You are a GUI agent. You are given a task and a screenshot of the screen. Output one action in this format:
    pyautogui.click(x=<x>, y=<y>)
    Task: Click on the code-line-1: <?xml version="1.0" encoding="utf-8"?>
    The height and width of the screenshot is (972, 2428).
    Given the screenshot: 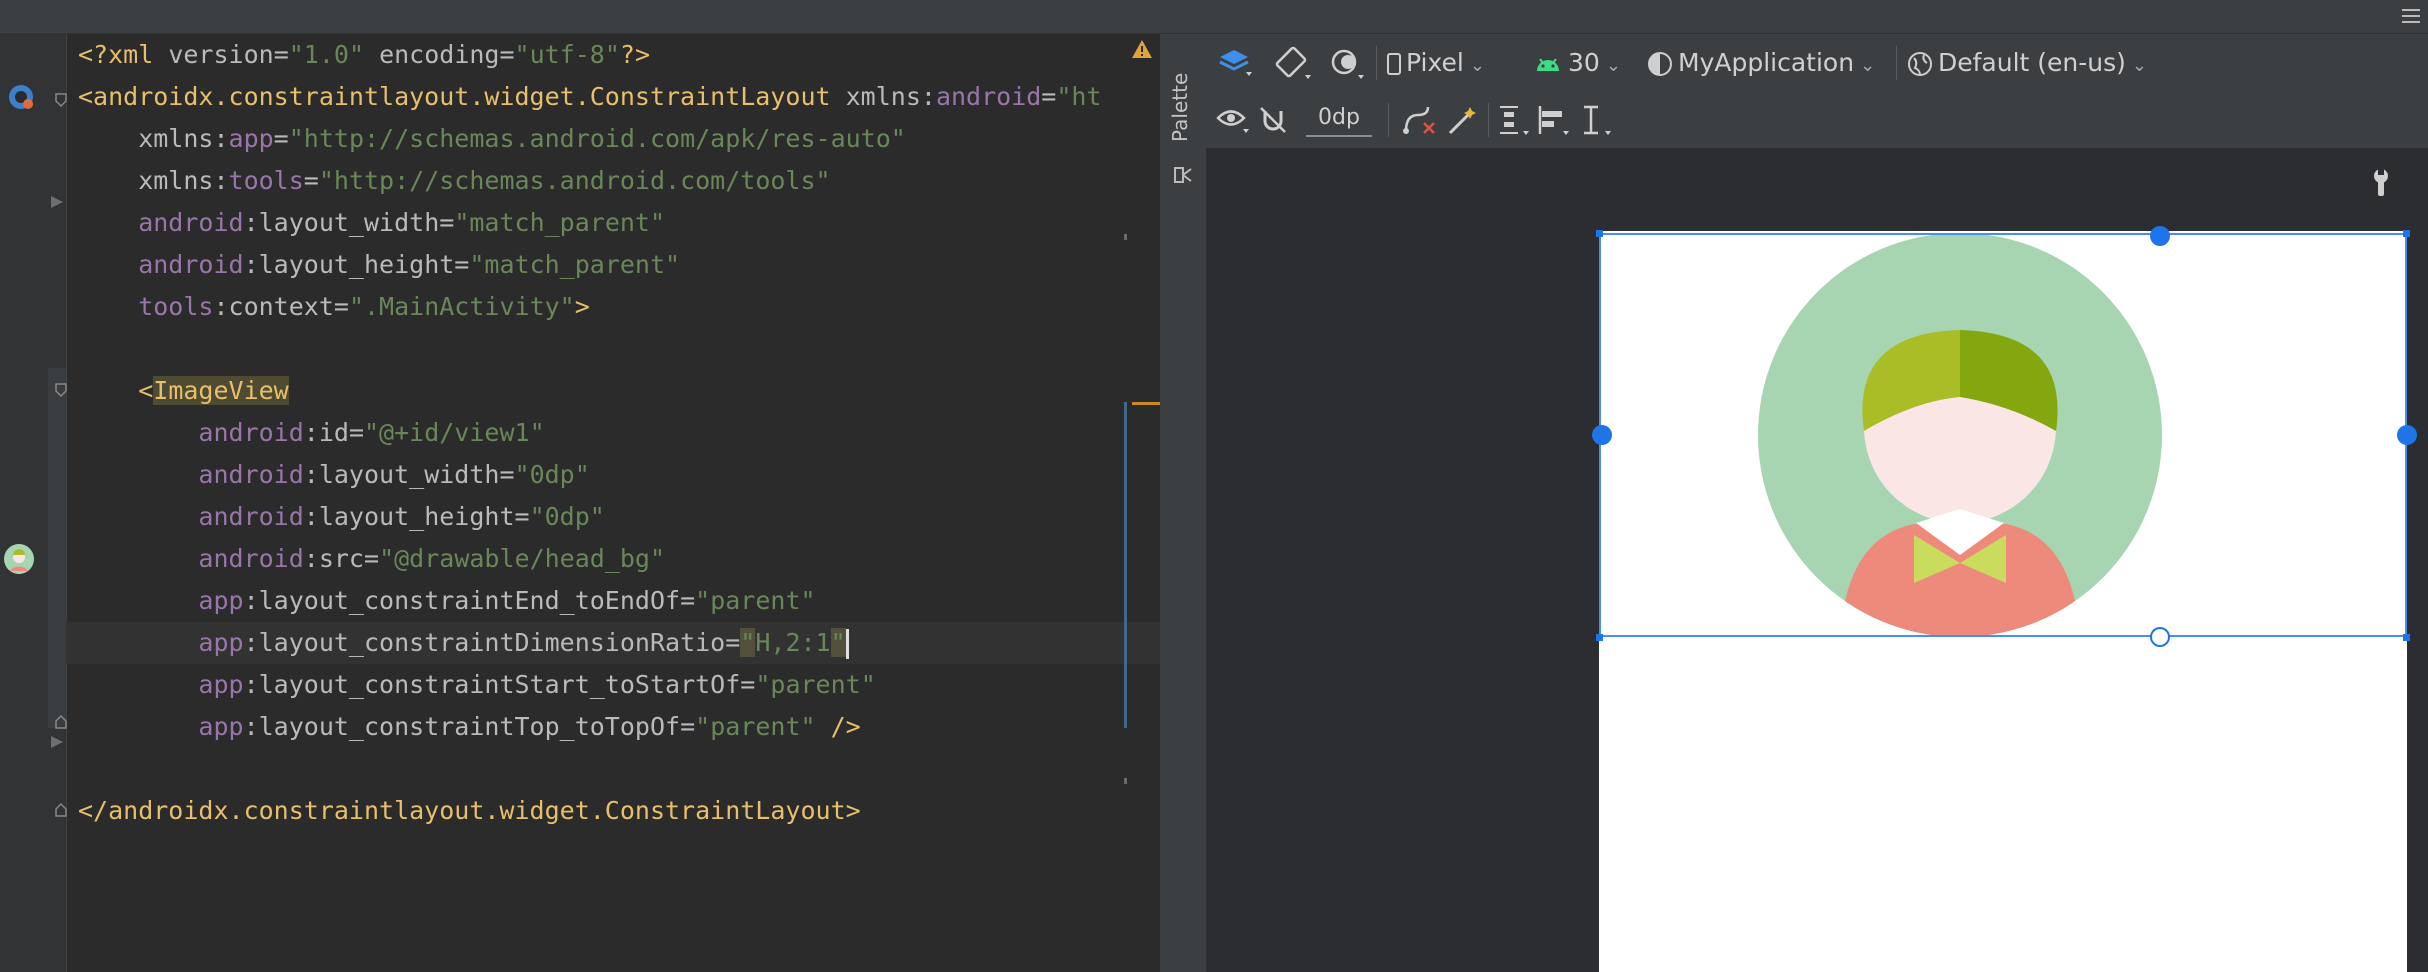 What is the action you would take?
    pyautogui.click(x=364, y=55)
    